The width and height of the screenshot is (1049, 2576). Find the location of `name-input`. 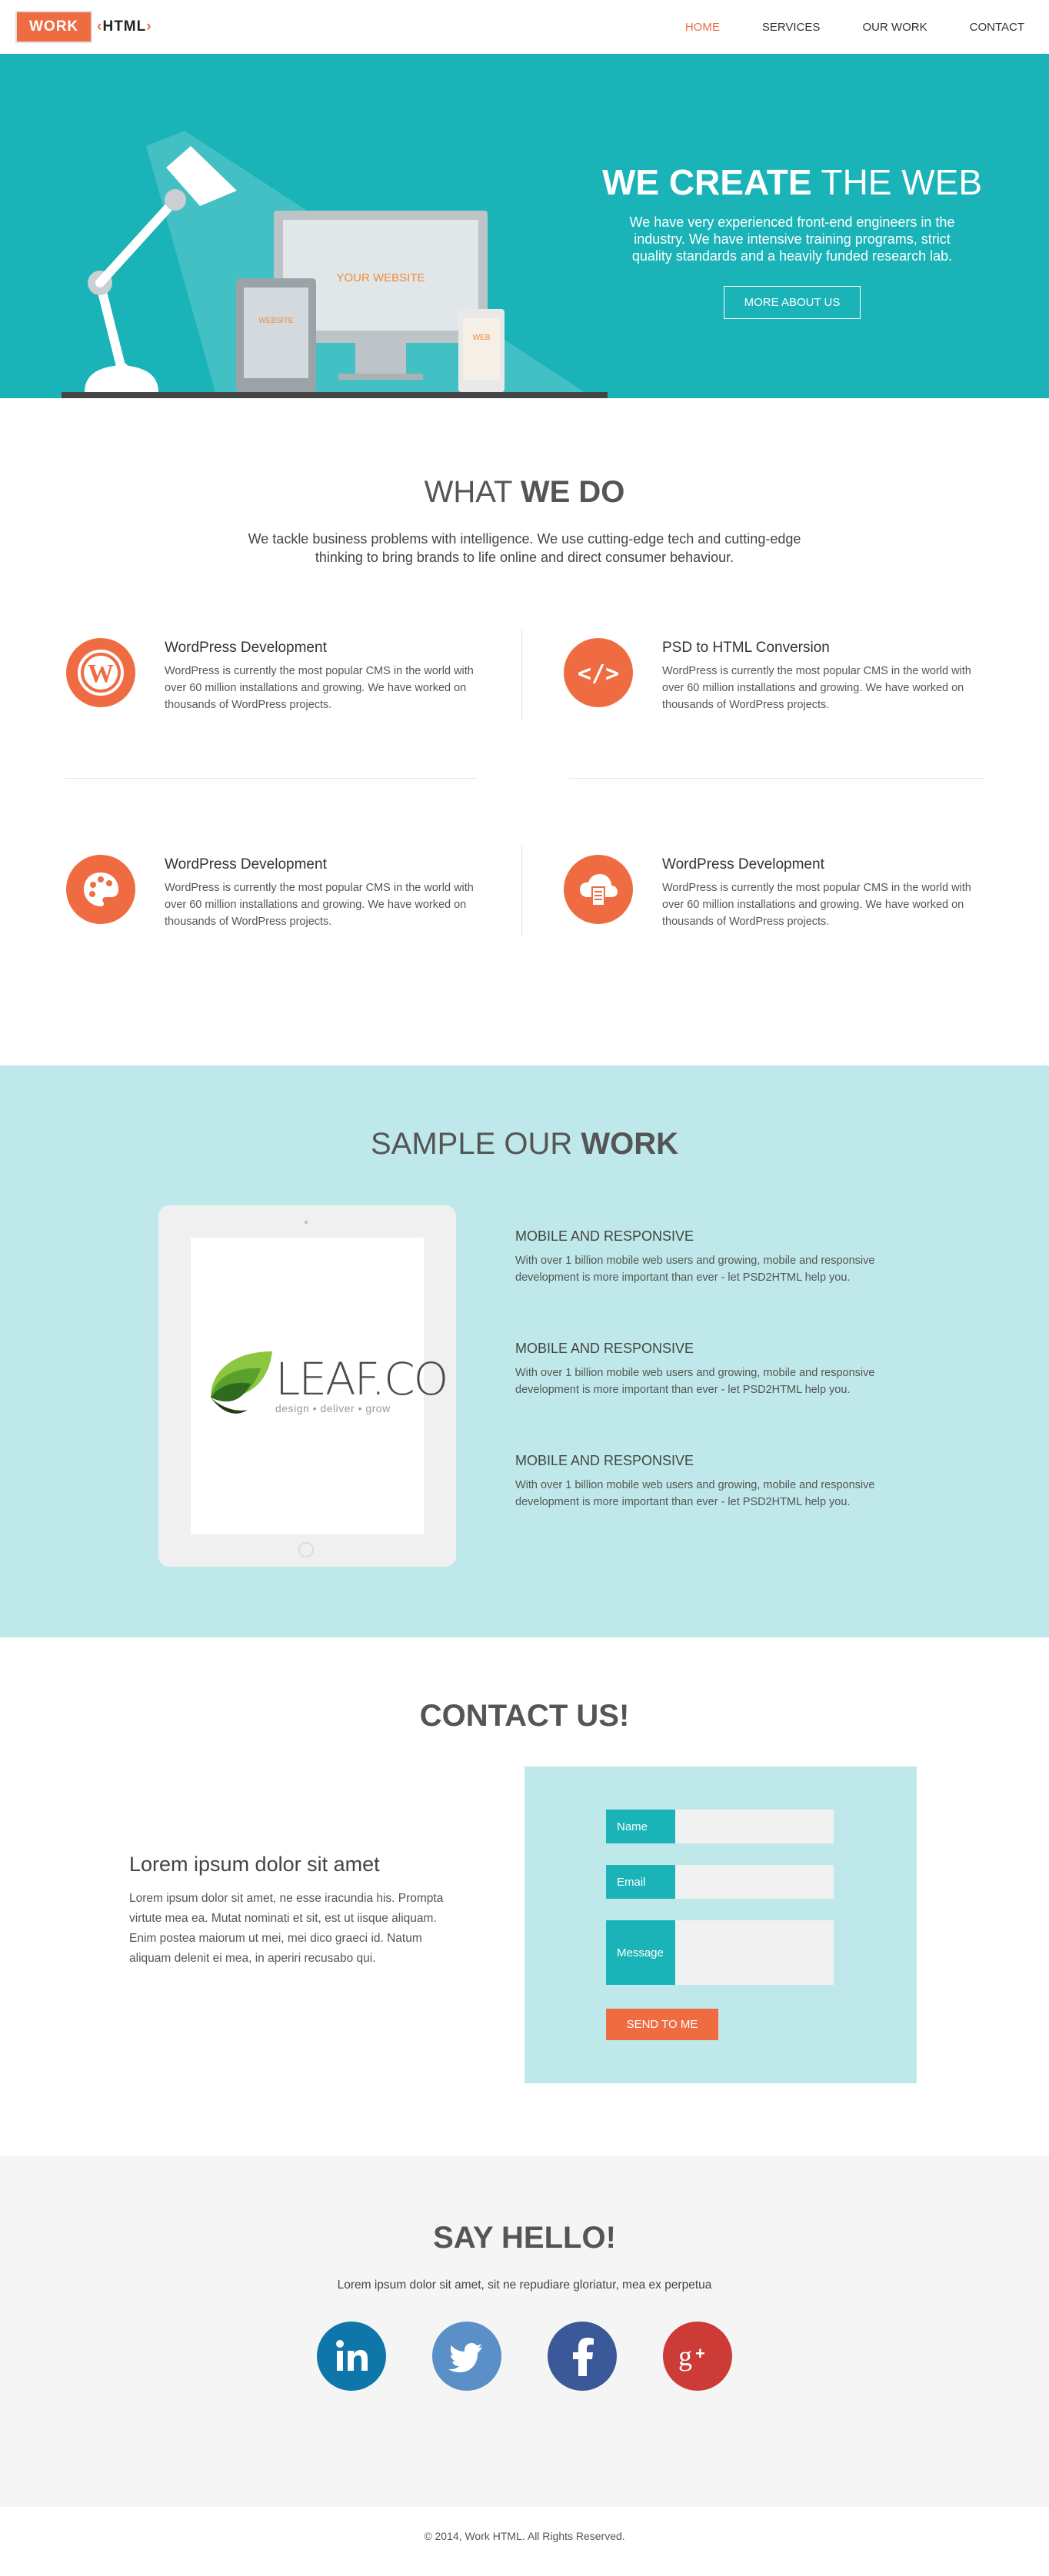

name-input is located at coordinates (754, 1826).